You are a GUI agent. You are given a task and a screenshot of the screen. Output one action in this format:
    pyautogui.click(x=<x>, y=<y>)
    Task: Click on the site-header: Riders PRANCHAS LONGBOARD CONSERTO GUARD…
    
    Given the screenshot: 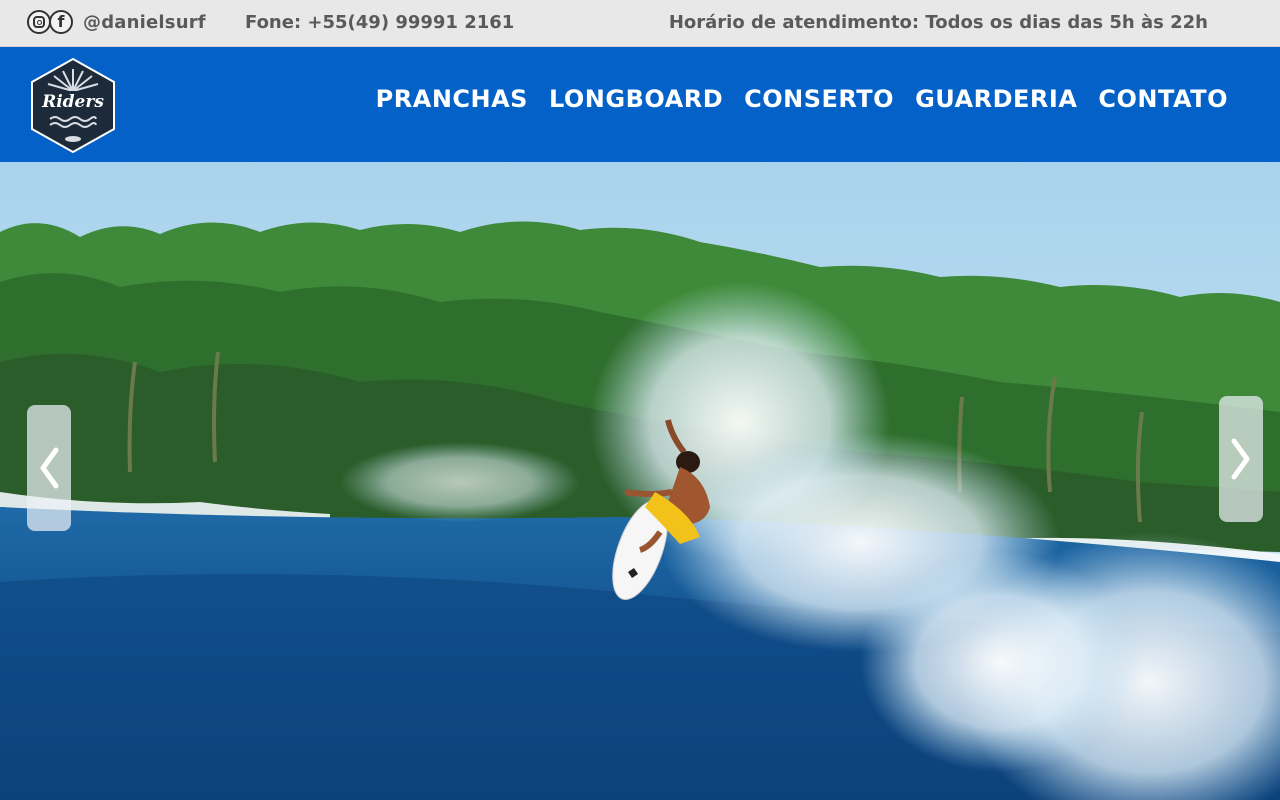 What is the action you would take?
    pyautogui.click(x=640, y=104)
    